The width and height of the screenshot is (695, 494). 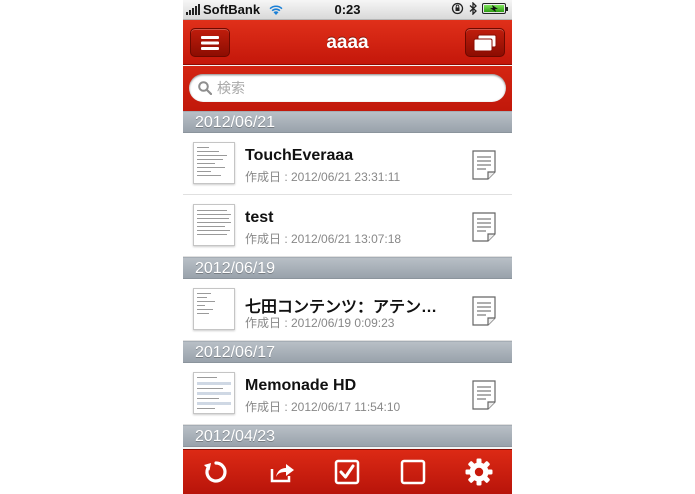 I want to click on search-field, so click(x=347, y=88).